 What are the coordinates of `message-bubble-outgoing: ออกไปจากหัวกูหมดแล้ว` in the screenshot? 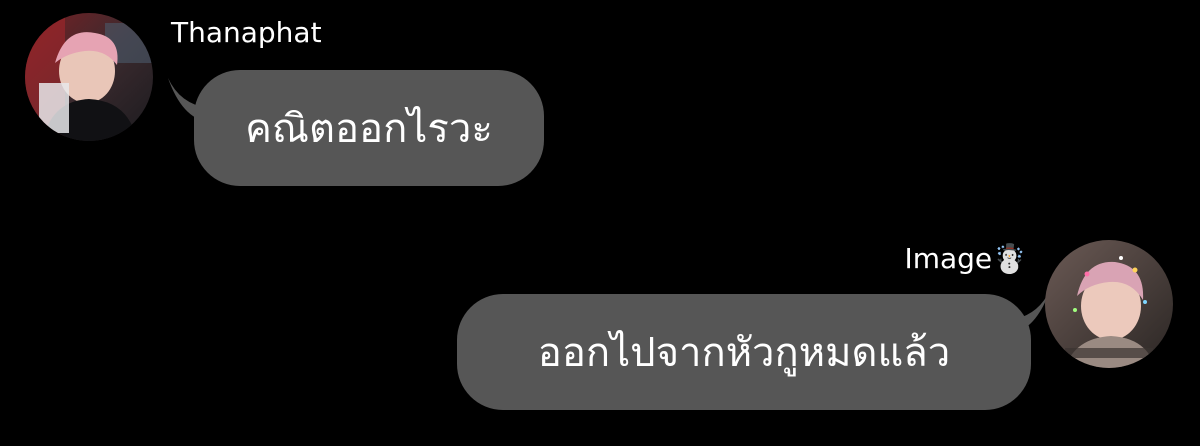 It's located at (744, 352).